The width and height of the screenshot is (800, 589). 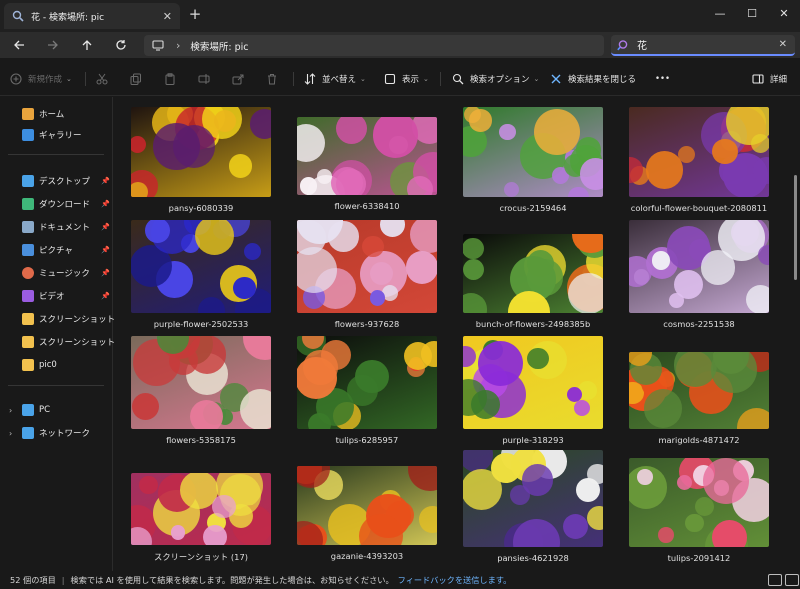 I want to click on forward-button, so click(x=53, y=45).